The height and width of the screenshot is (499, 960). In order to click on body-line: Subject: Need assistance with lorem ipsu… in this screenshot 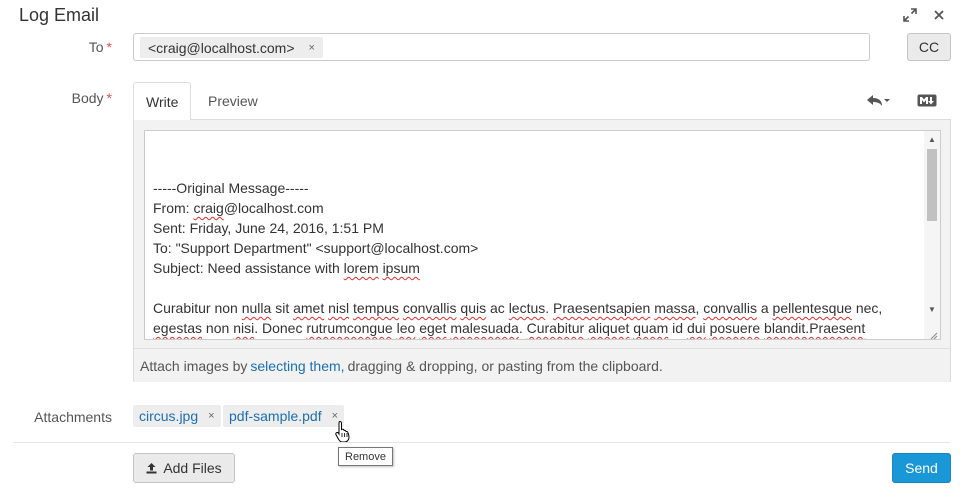, I will do `click(286, 268)`.